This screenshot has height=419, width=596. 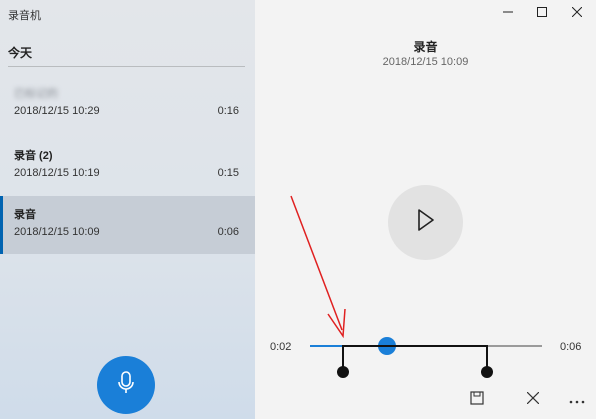 I want to click on trim-markers, so click(x=415, y=361).